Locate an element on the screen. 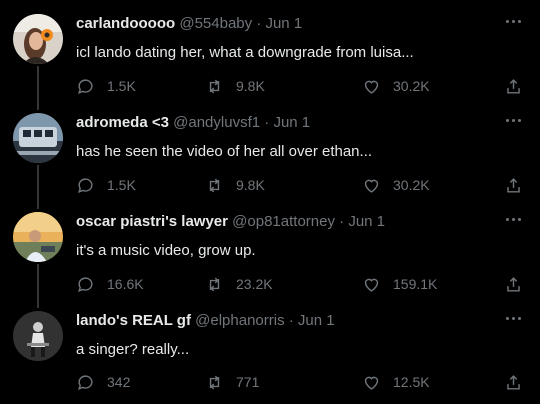 The width and height of the screenshot is (540, 404). like-button: 159.1K is located at coordinates (399, 284).